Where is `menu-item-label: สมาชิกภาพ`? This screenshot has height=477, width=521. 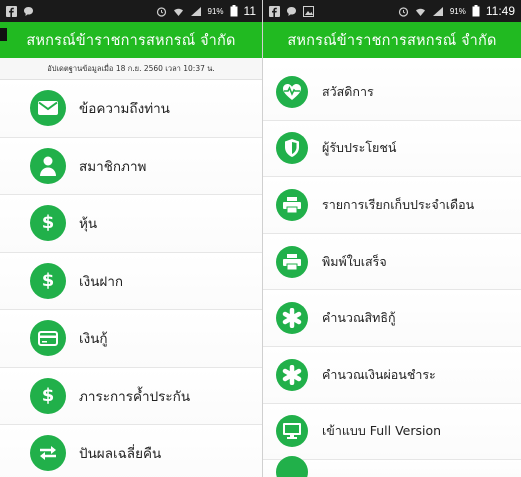 menu-item-label: สมาชิกภาพ is located at coordinates (113, 166).